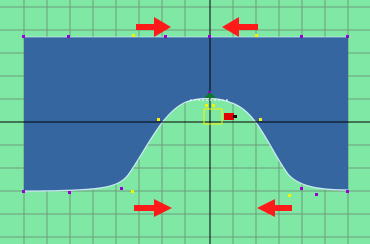 The height and width of the screenshot is (244, 370). Describe the element at coordinates (235, 116) in the screenshot. I see `selected-marker-tip` at that location.